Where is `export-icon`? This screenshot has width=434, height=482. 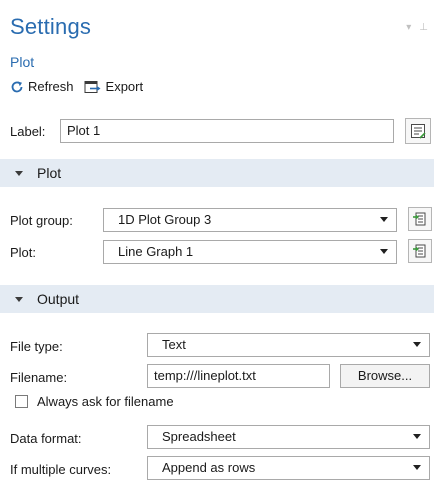
export-icon is located at coordinates (92, 86).